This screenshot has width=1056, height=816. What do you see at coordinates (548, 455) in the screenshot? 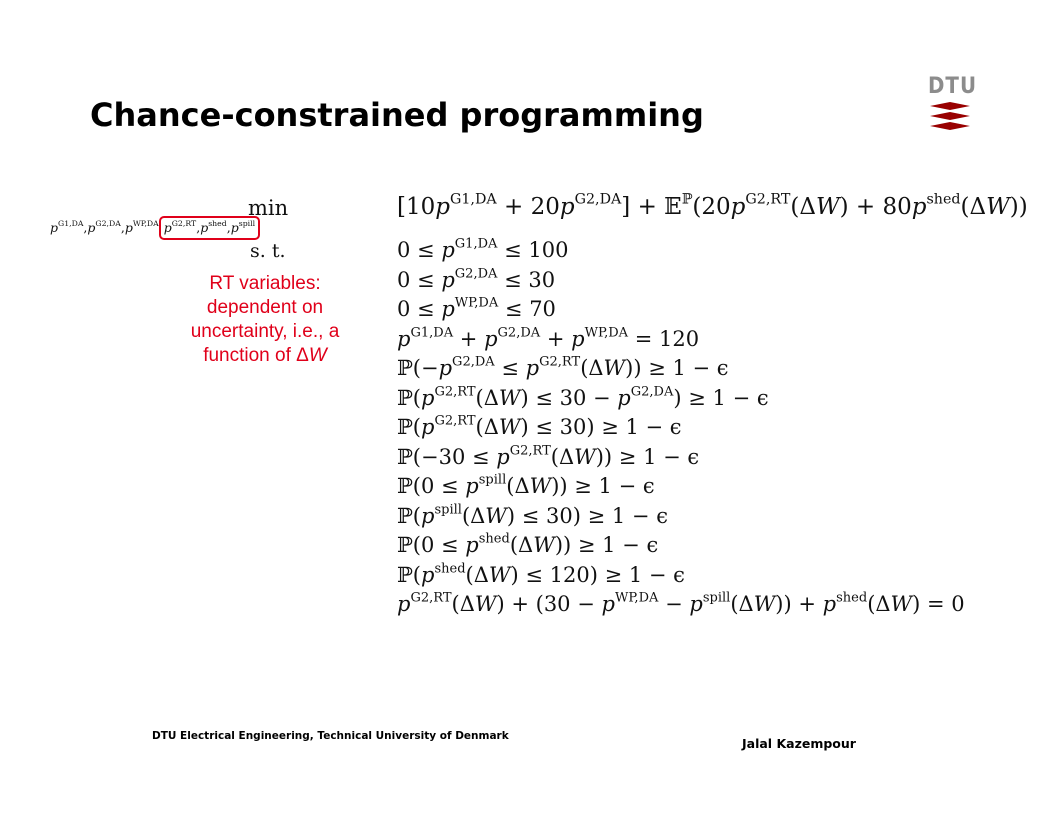
I see `constraint: ℙ(−30 ≤ pG2,RT(ΔW)) ≥ 1 − ϵ` at bounding box center [548, 455].